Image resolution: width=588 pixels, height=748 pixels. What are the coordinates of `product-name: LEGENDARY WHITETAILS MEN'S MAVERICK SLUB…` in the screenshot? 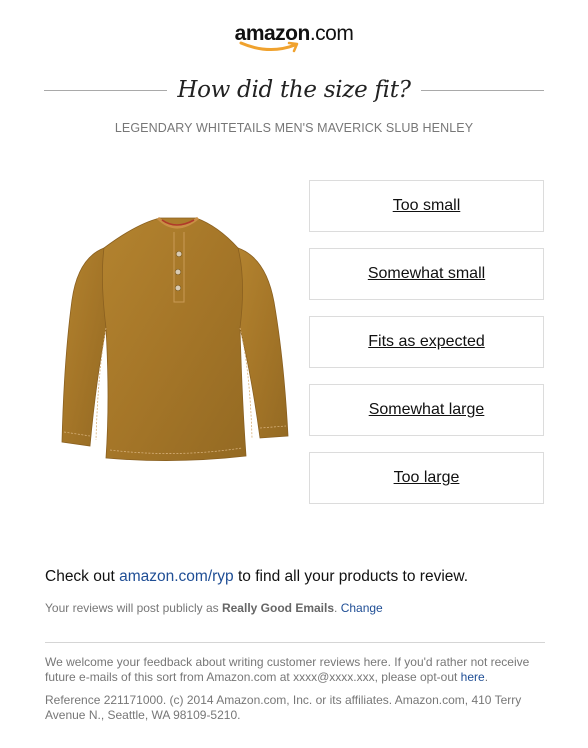 It's located at (294, 128).